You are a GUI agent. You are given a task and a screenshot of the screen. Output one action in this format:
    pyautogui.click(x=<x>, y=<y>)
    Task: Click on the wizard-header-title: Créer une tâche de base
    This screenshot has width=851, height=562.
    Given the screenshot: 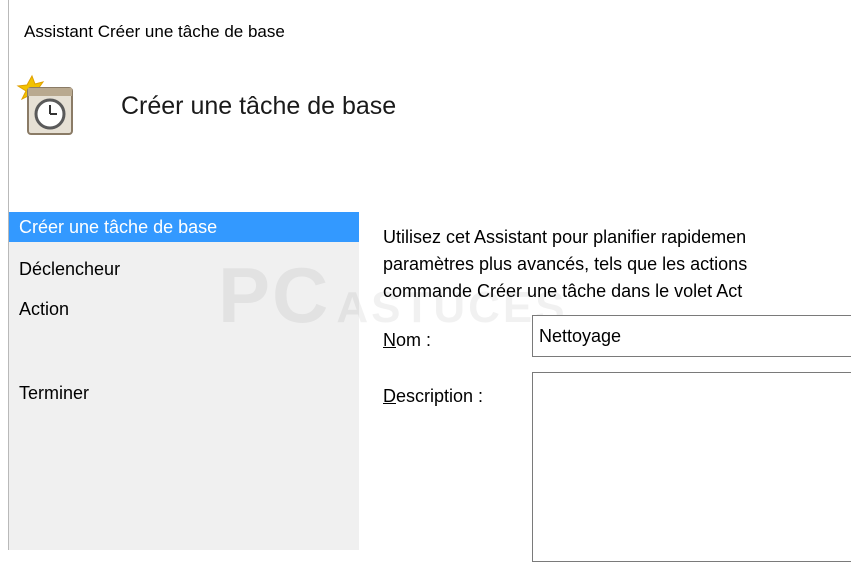 What is the action you would take?
    pyautogui.click(x=259, y=106)
    